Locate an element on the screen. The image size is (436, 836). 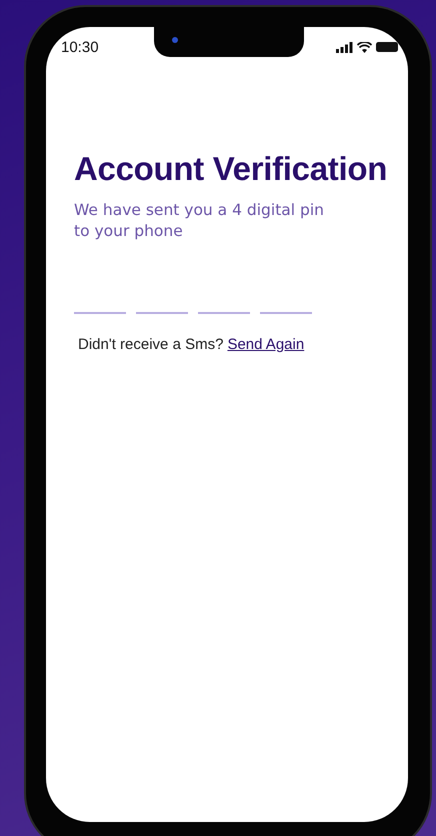
page-title: Account Verification is located at coordinates (231, 169).